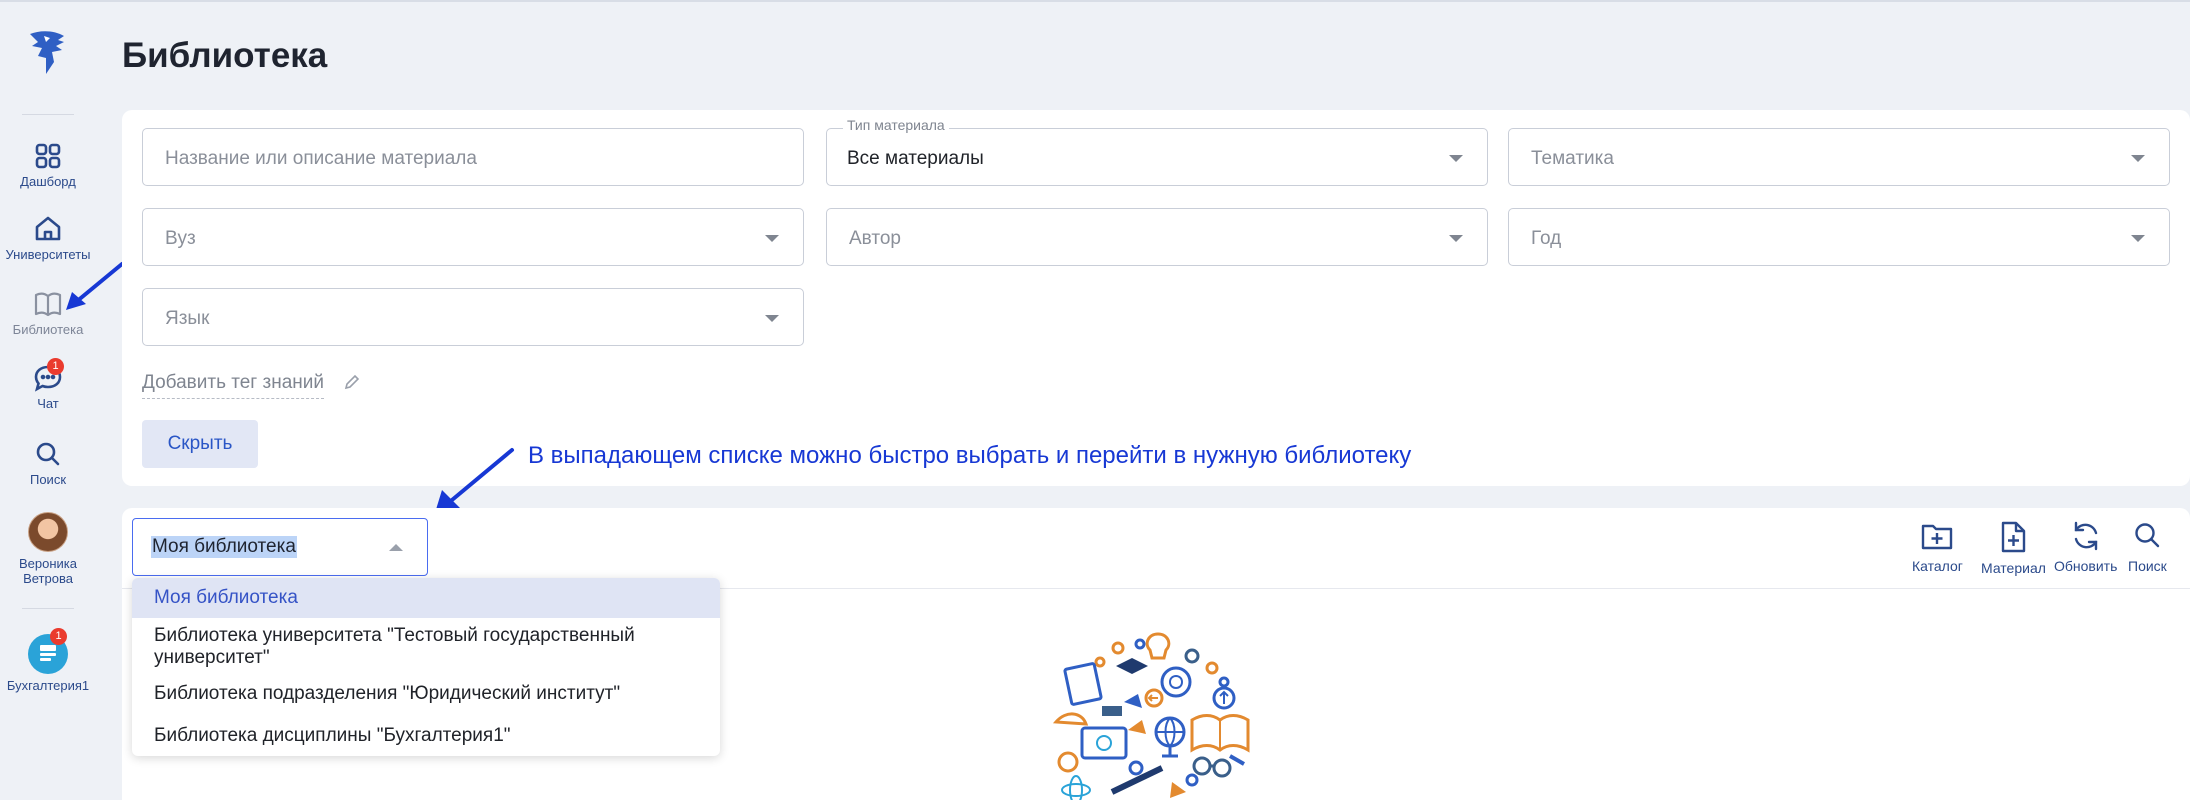 This screenshot has width=2190, height=800. I want to click on library-select-value: Моя библиотека, so click(224, 547).